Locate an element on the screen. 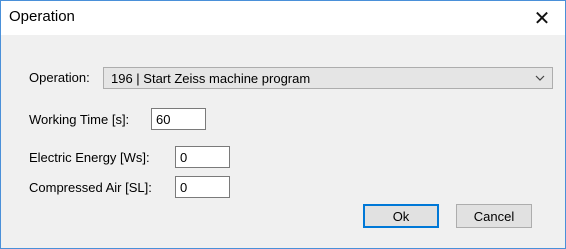  working-time-field is located at coordinates (178, 119).